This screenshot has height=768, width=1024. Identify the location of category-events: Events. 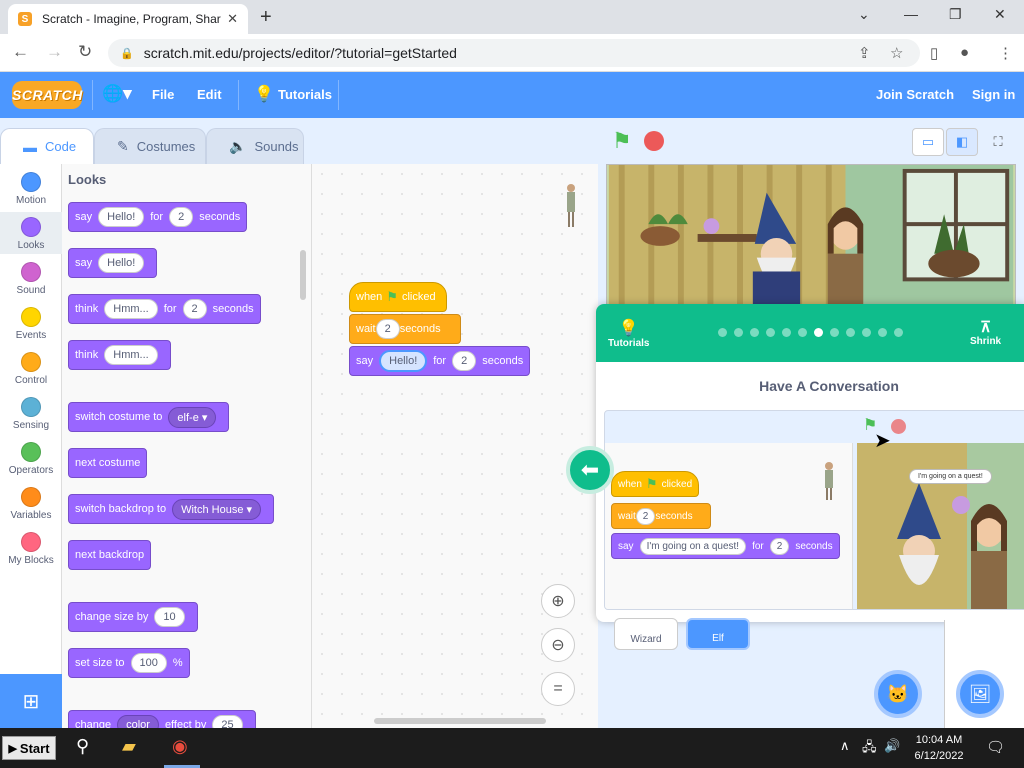
(31, 324).